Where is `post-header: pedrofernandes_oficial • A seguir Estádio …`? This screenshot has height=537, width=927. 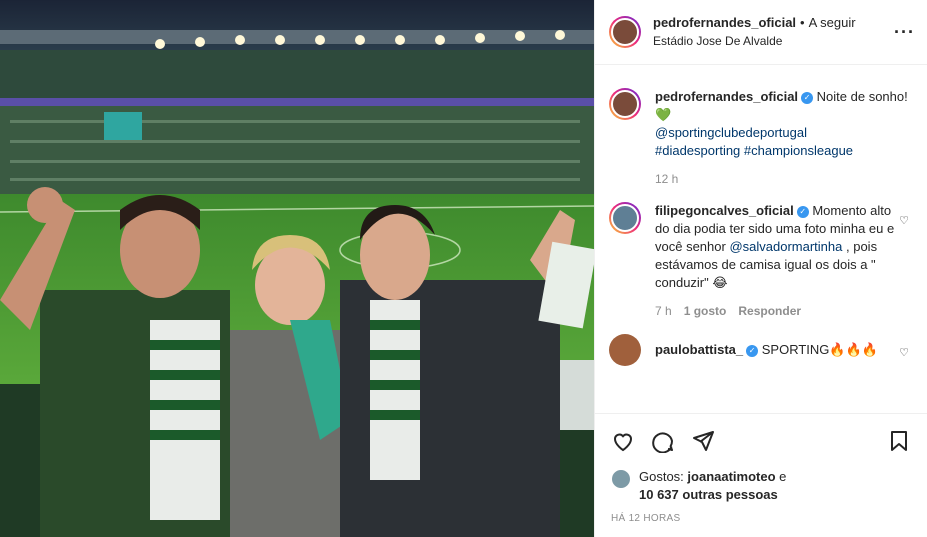
post-header: pedrofernandes_oficial • A seguir Estádio … is located at coordinates (761, 32).